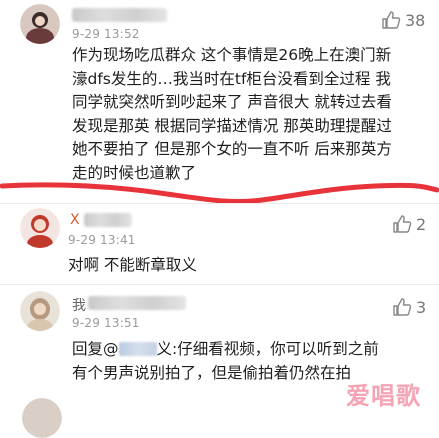  What do you see at coordinates (42, 418) in the screenshot?
I see `avatar-partial` at bounding box center [42, 418].